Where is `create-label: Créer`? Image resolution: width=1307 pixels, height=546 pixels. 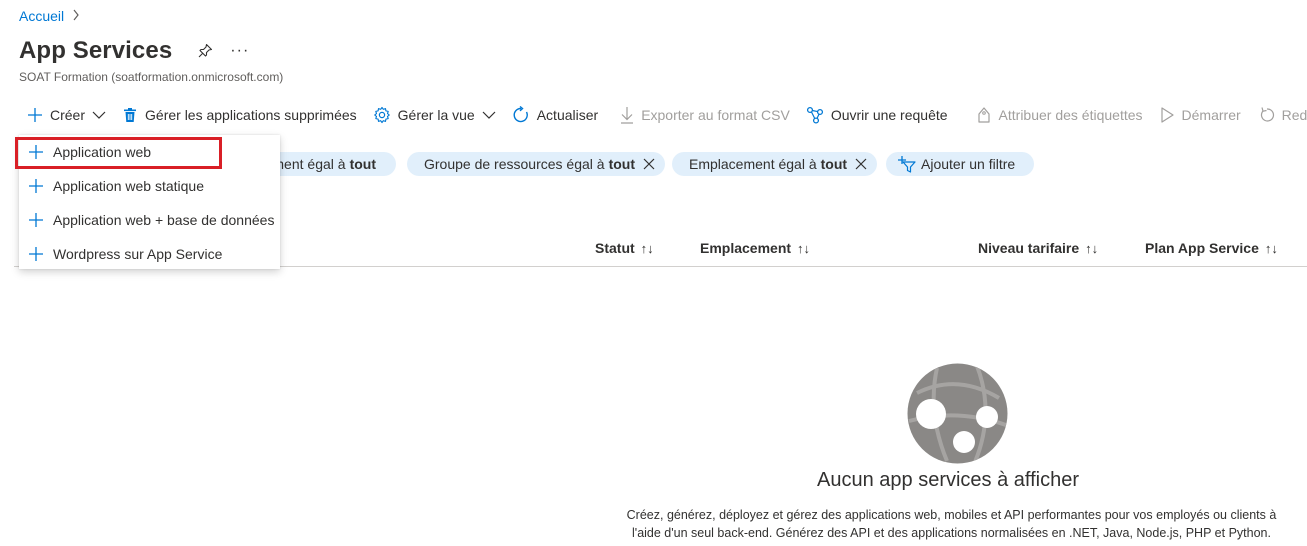
create-label: Créer is located at coordinates (68, 115).